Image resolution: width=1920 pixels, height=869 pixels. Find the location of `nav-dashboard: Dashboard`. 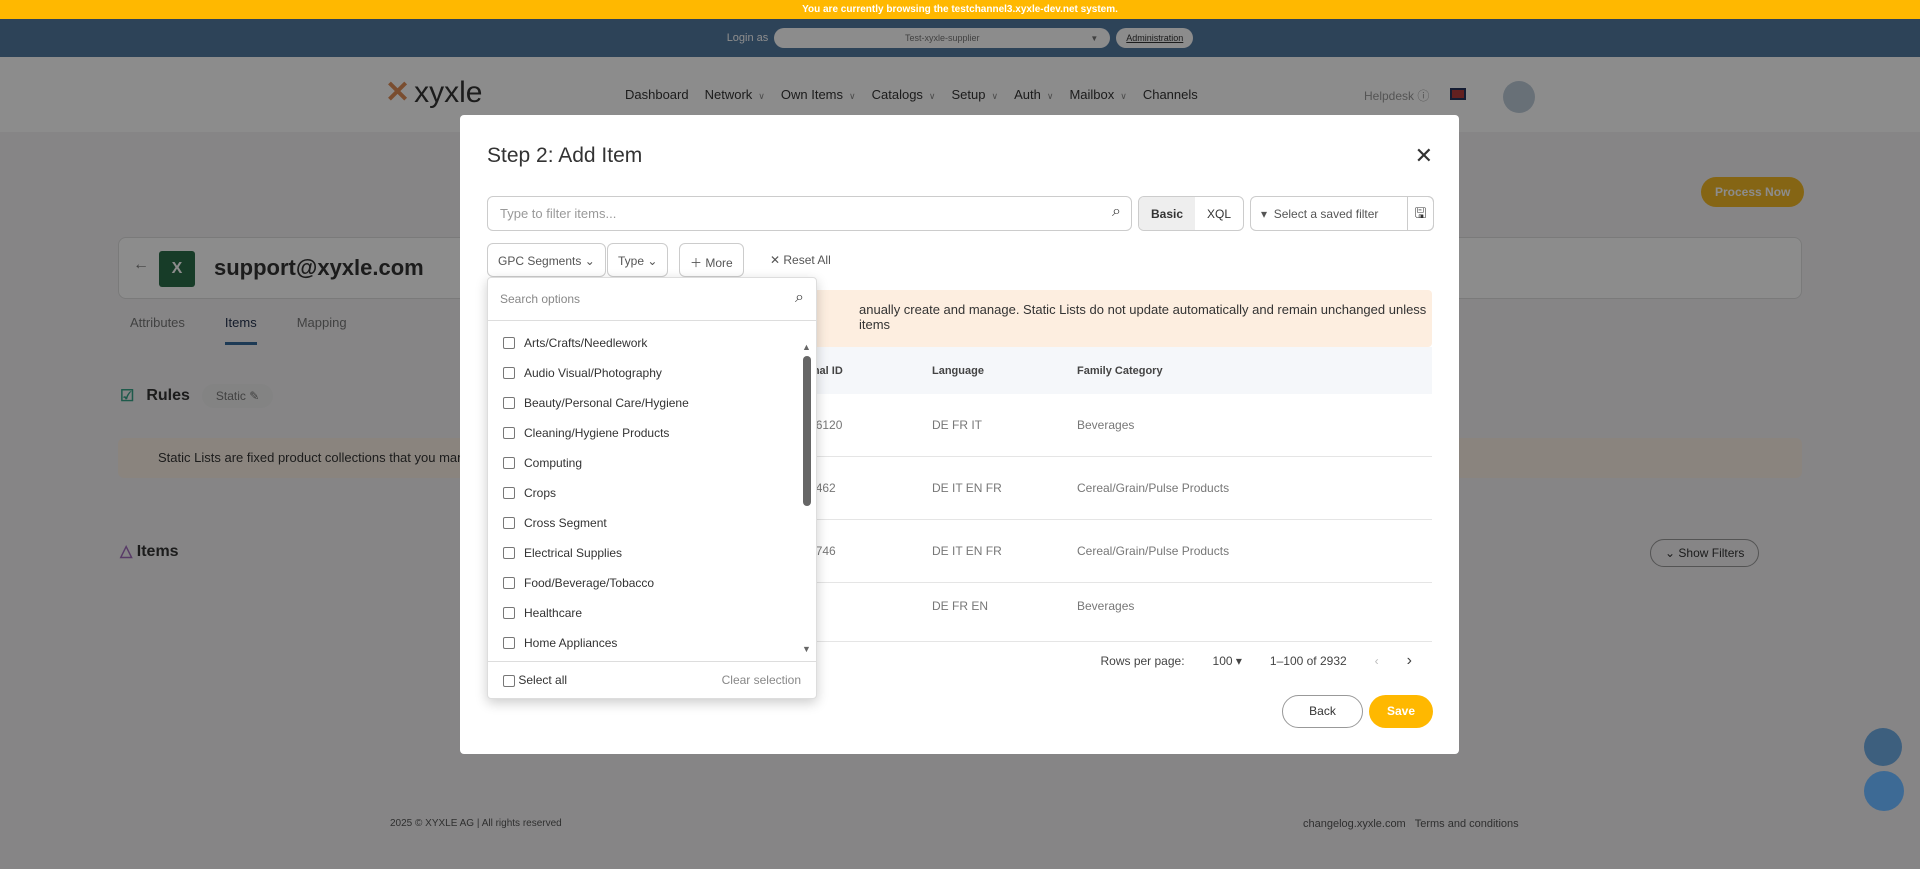

nav-dashboard: Dashboard is located at coordinates (657, 94).